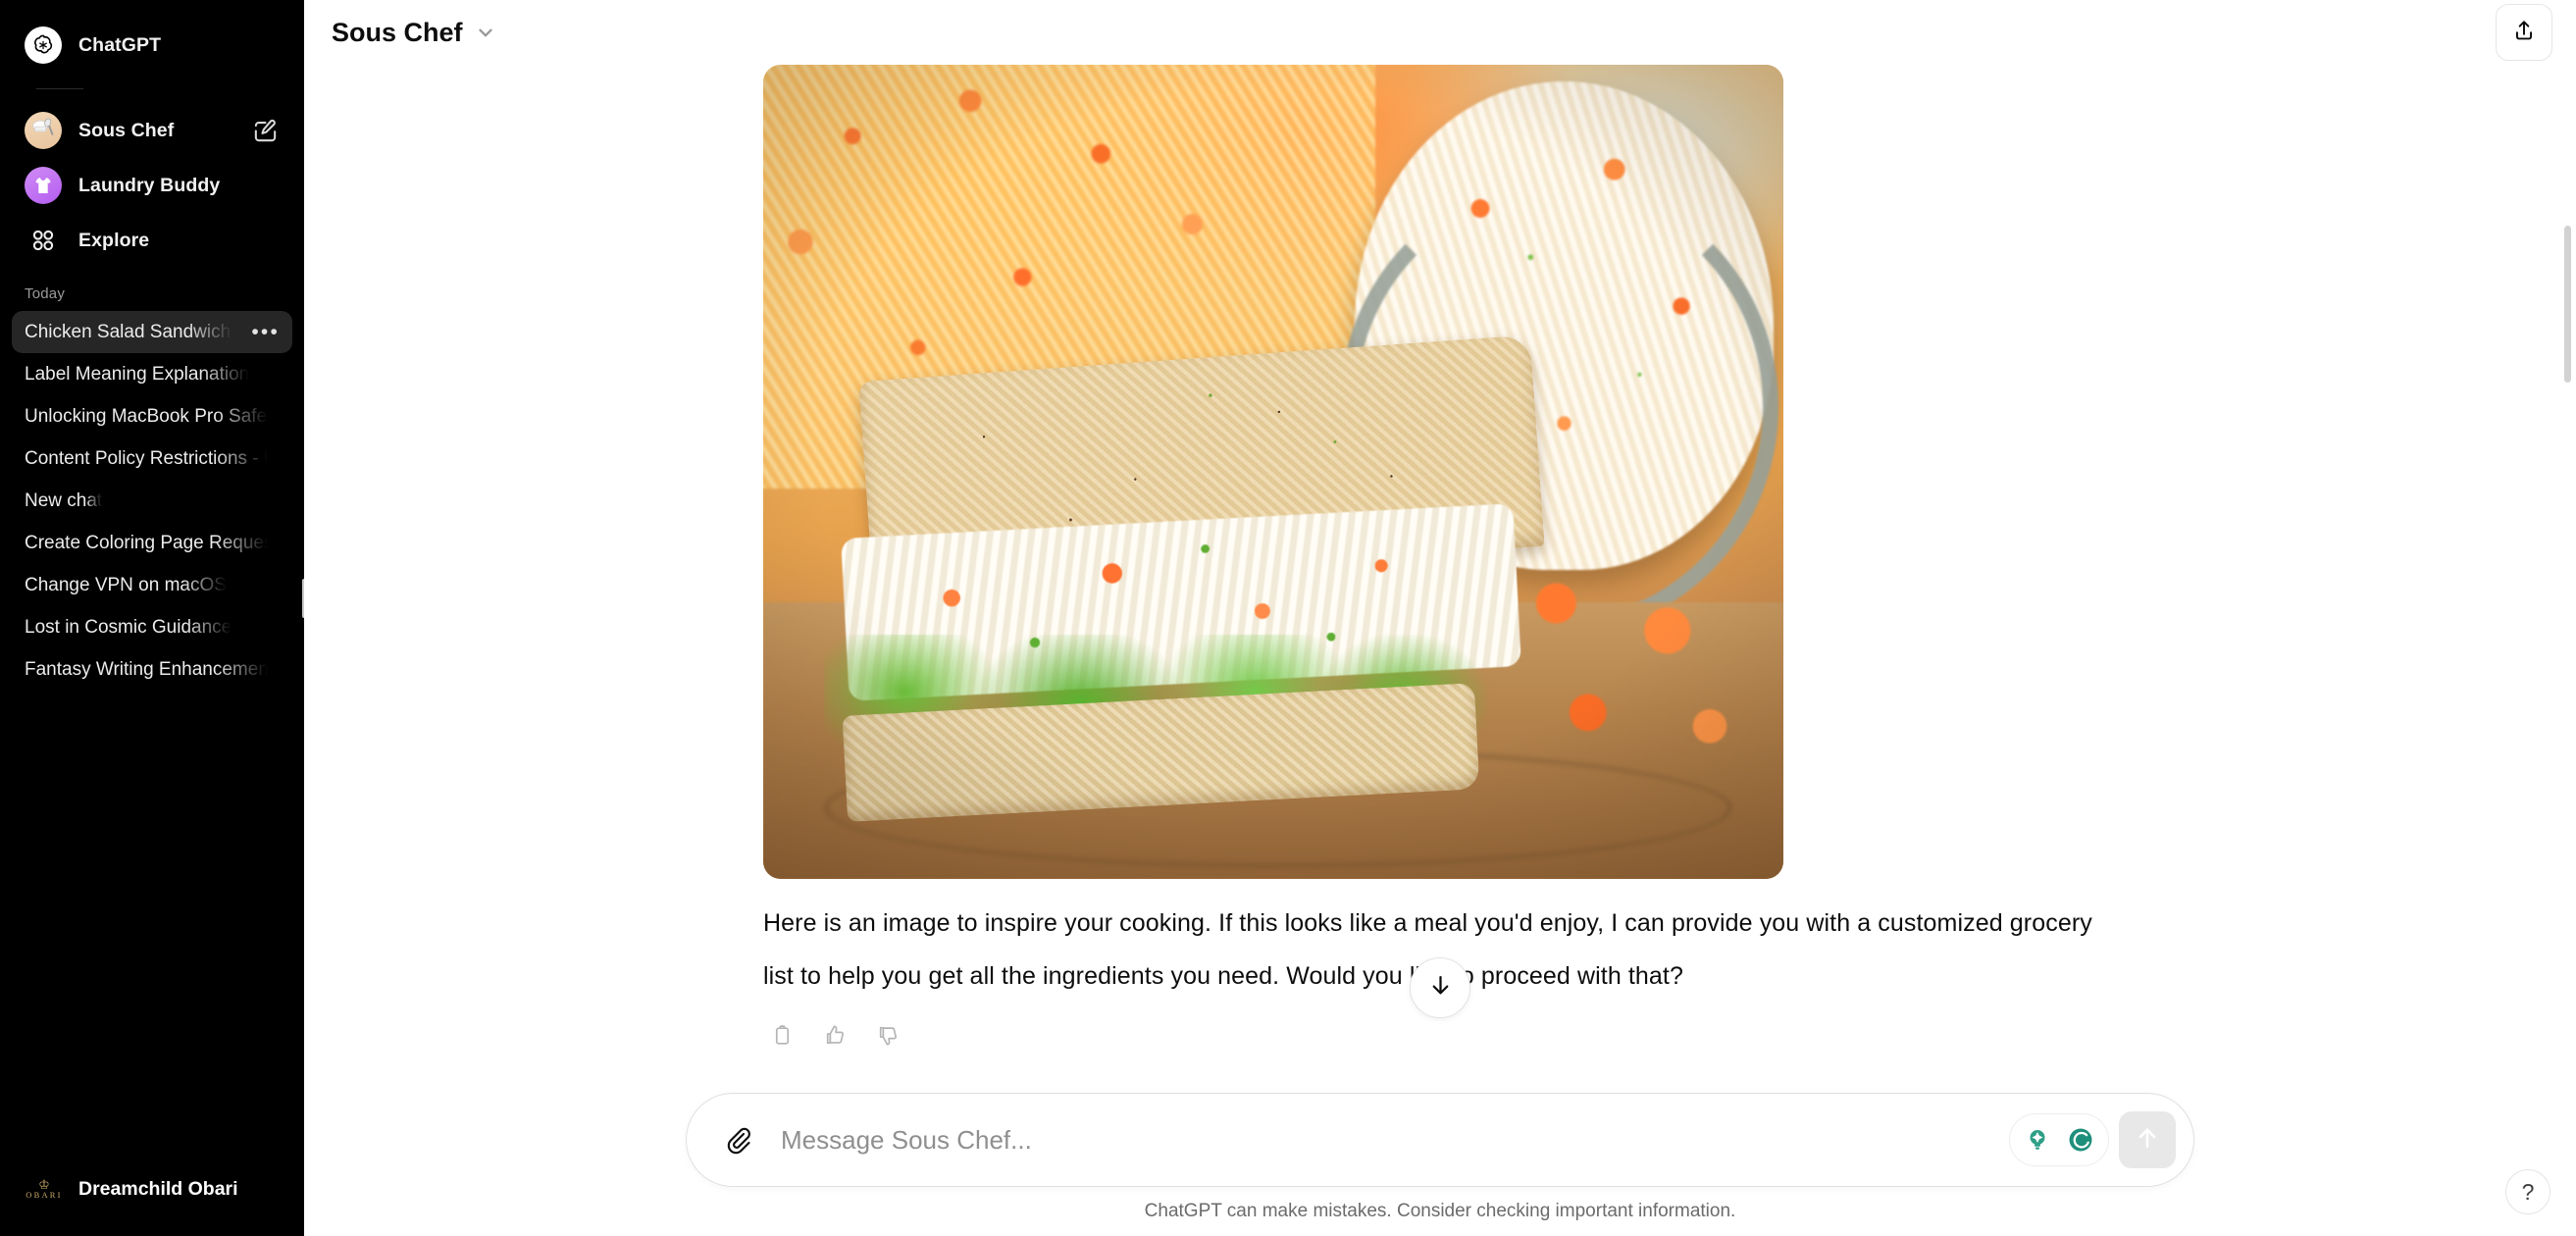 Image resolution: width=2576 pixels, height=1236 pixels. What do you see at coordinates (262, 332) in the screenshot?
I see `ellipsis-icon: •••` at bounding box center [262, 332].